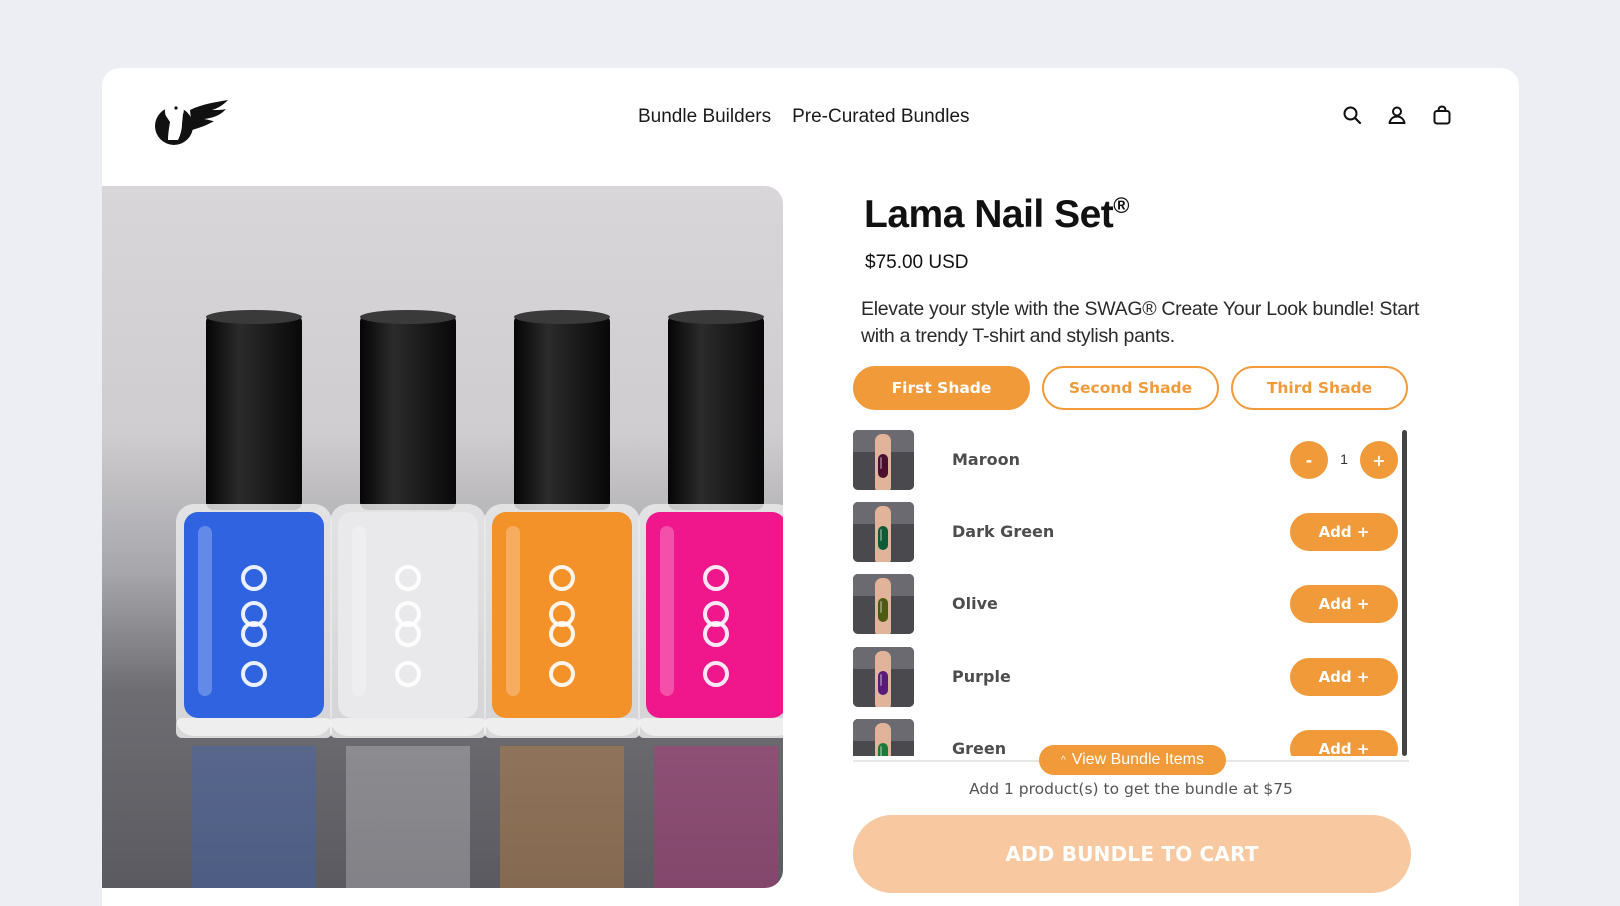 The width and height of the screenshot is (1620, 906). I want to click on tab-third-shade: Third Shade, so click(1319, 388).